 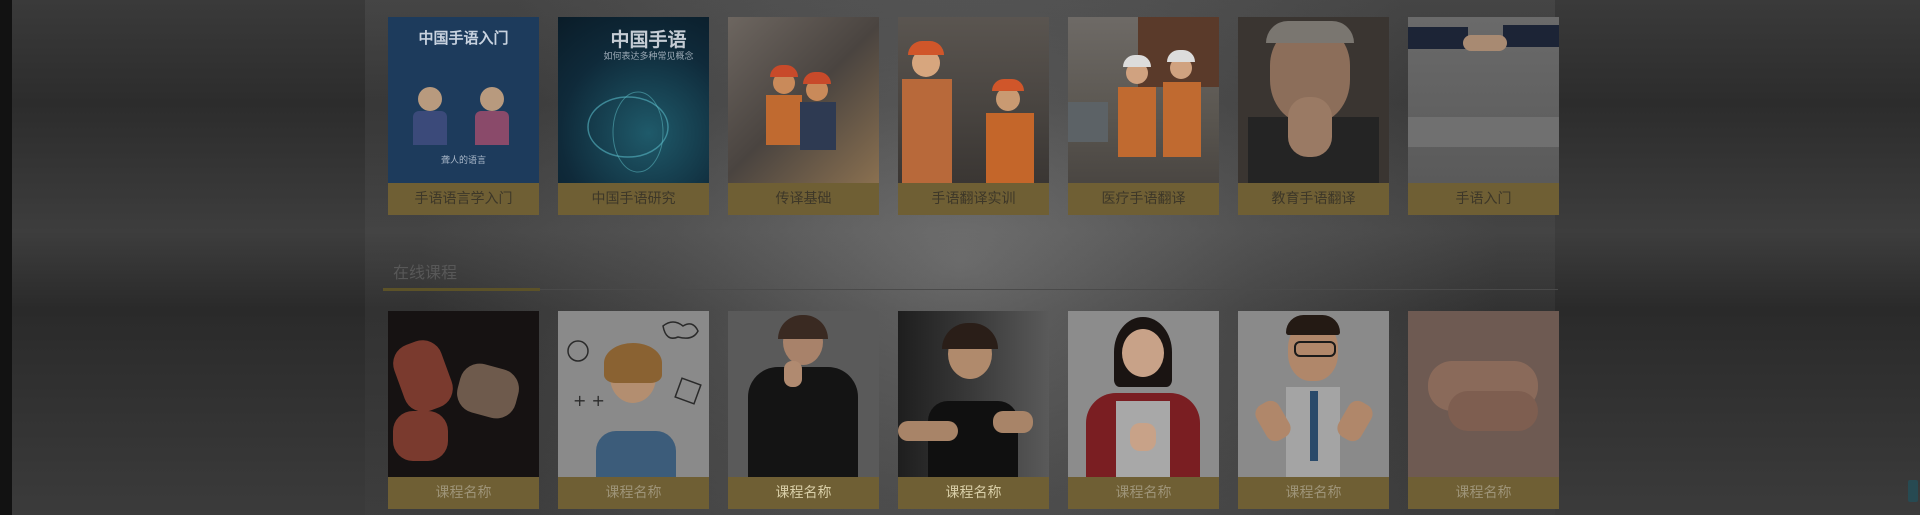 I want to click on signing-hands-photo, so click(x=463, y=394).